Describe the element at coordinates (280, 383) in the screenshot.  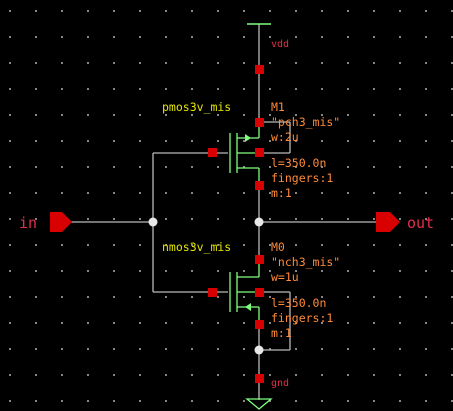
I see `gnd-net-label: gnd` at that location.